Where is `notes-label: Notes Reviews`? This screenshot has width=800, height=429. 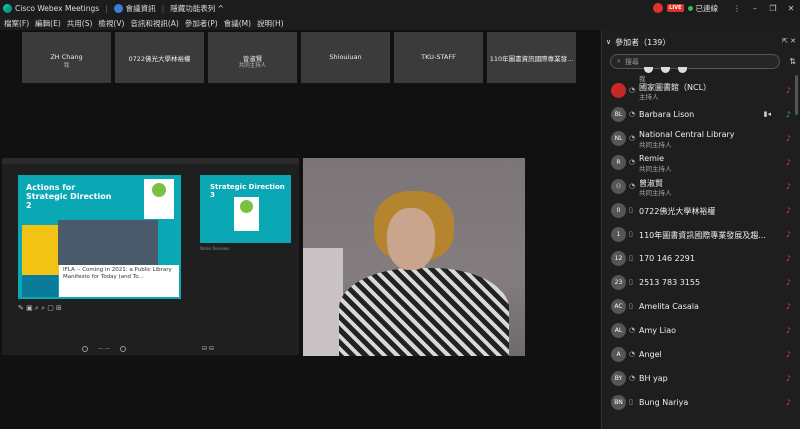
notes-label: Notes Reviews is located at coordinates (215, 248).